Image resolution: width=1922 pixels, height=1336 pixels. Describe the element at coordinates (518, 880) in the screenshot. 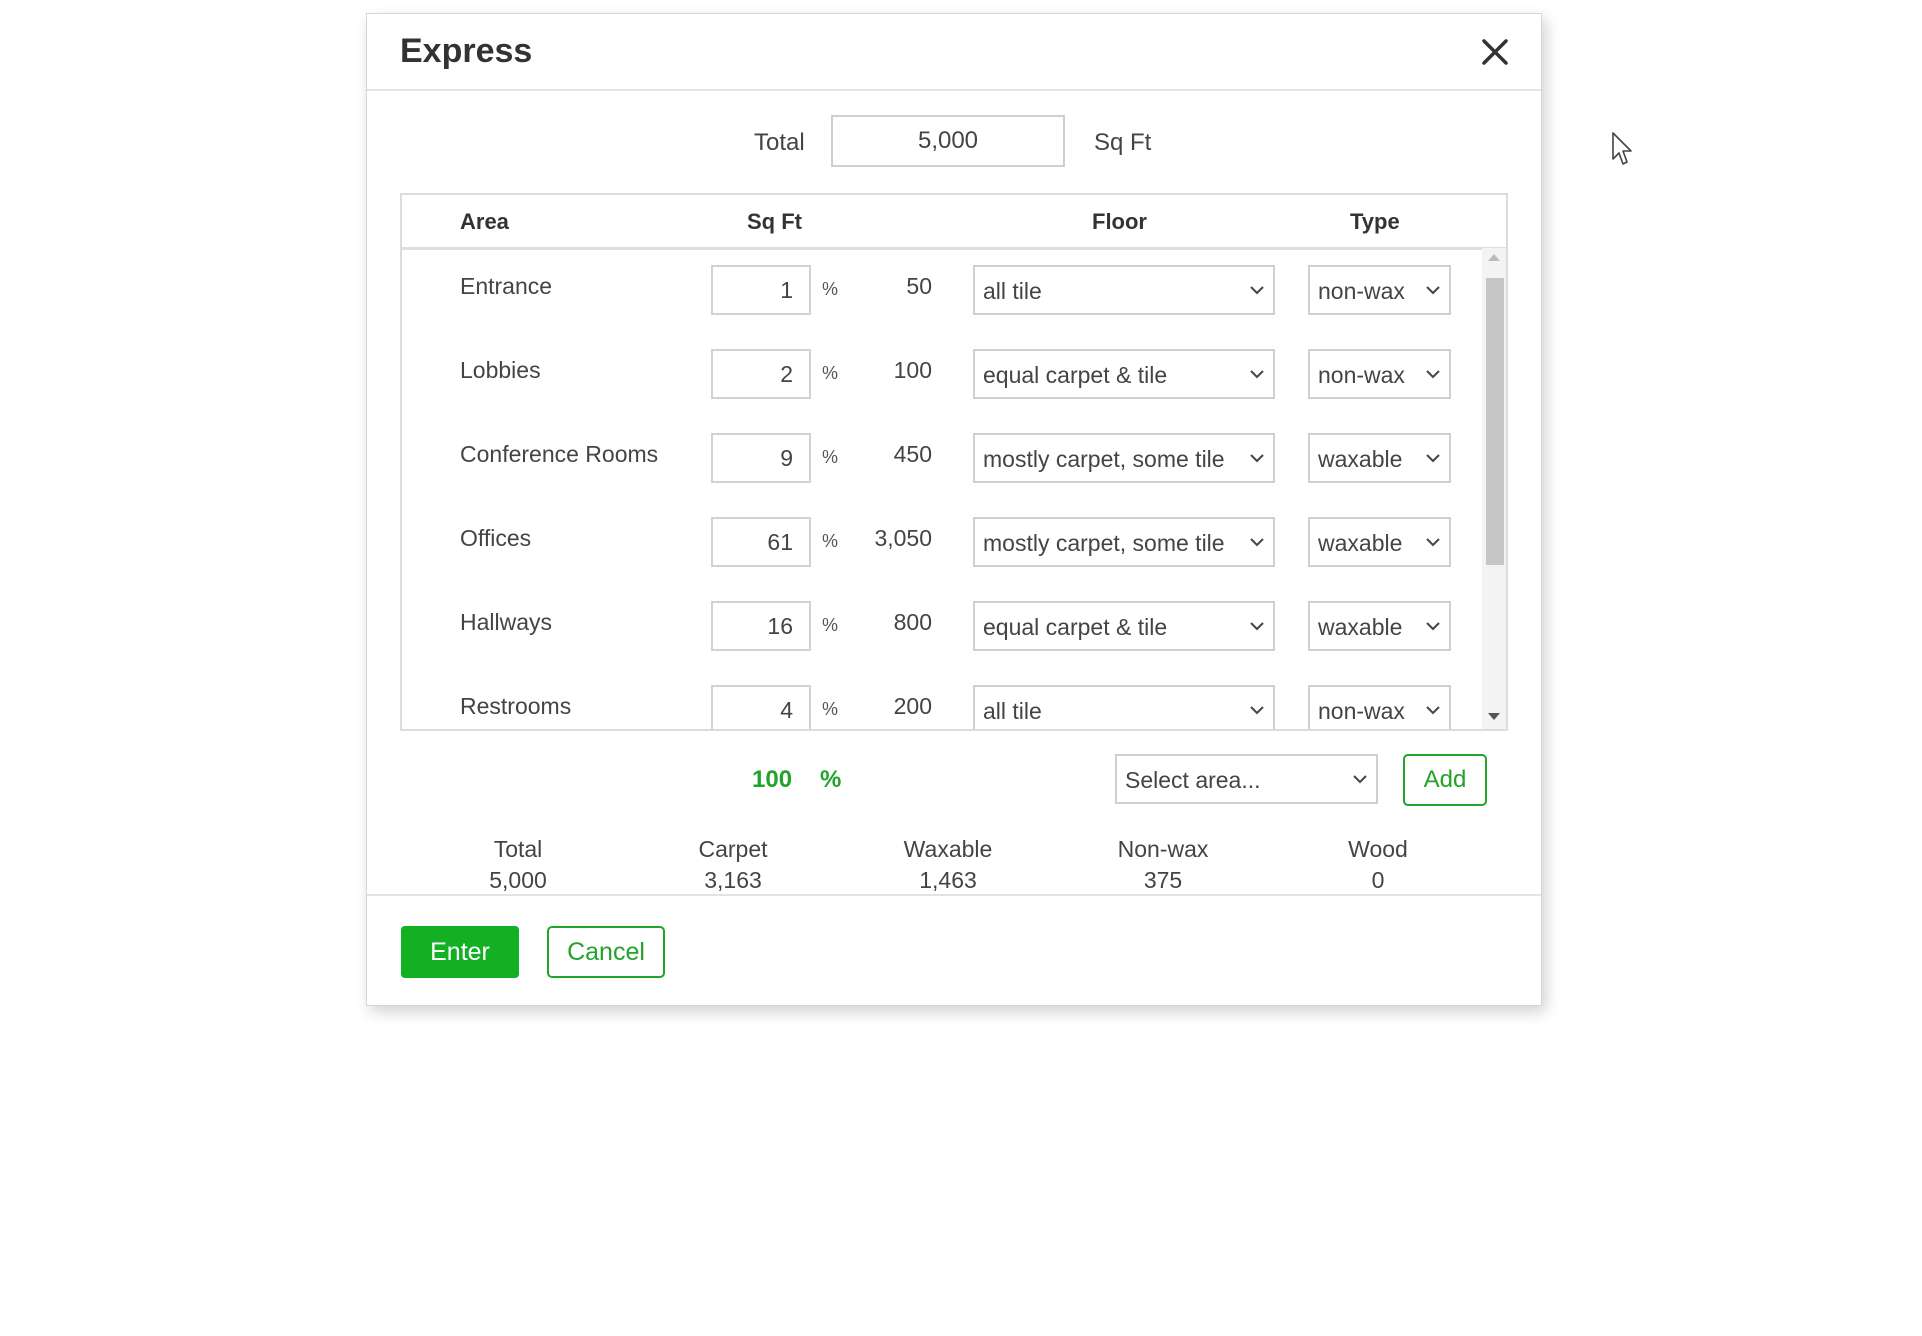

I see `summary-total-value: 5,000` at that location.